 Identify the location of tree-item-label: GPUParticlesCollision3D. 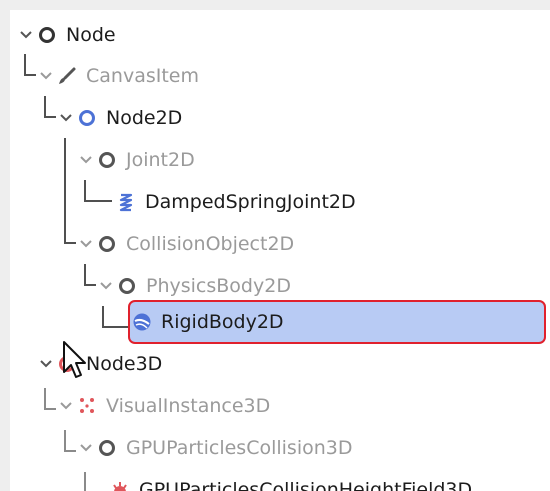
(239, 448).